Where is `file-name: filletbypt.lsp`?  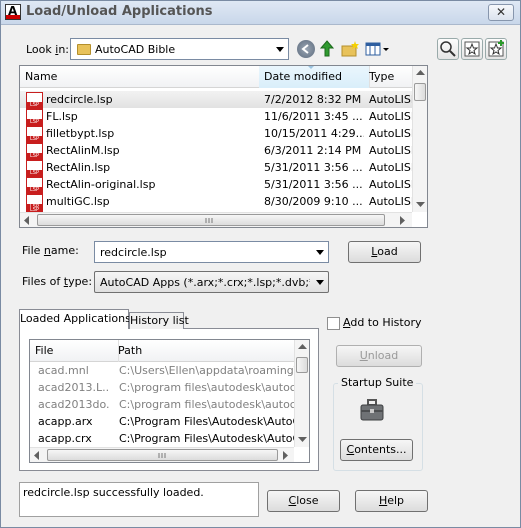 file-name: filletbypt.lsp is located at coordinates (80, 133).